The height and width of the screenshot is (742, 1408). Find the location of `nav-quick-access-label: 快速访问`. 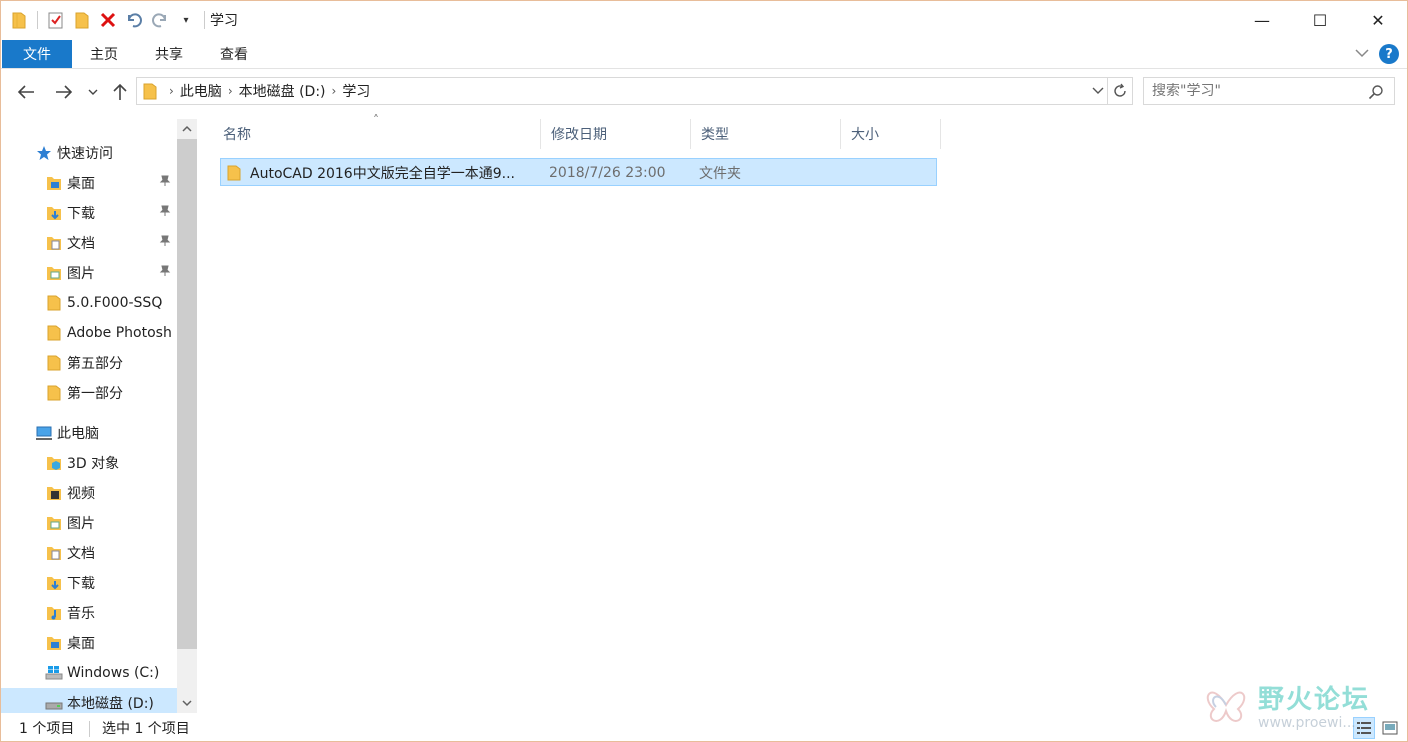

nav-quick-access-label: 快速访问 is located at coordinates (85, 154).